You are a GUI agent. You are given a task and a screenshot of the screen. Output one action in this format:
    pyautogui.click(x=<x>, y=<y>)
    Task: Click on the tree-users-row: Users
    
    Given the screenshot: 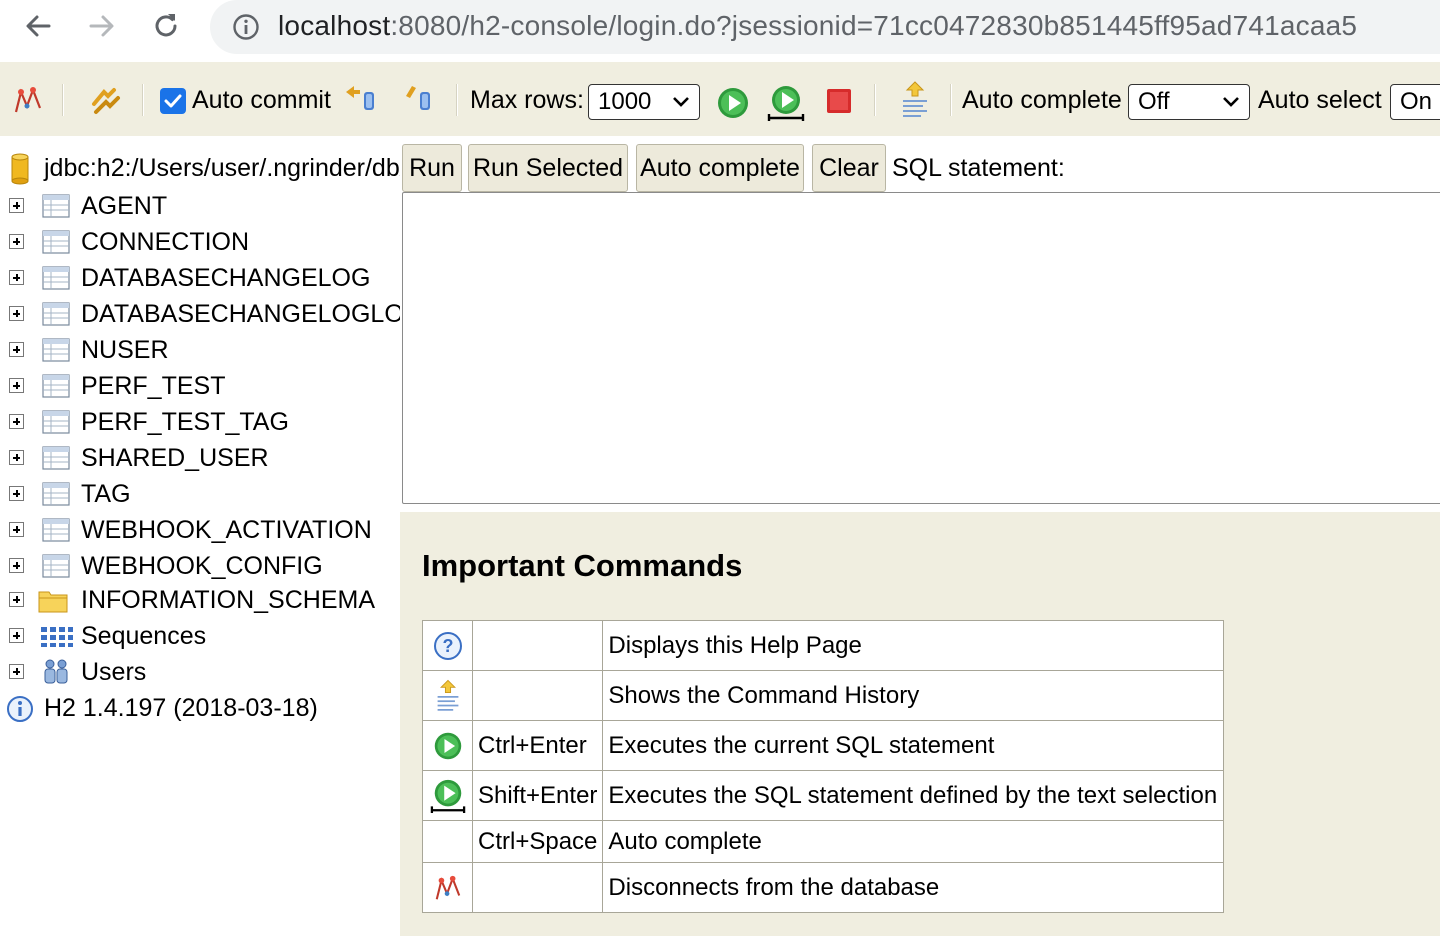 What is the action you would take?
    pyautogui.click(x=200, y=672)
    